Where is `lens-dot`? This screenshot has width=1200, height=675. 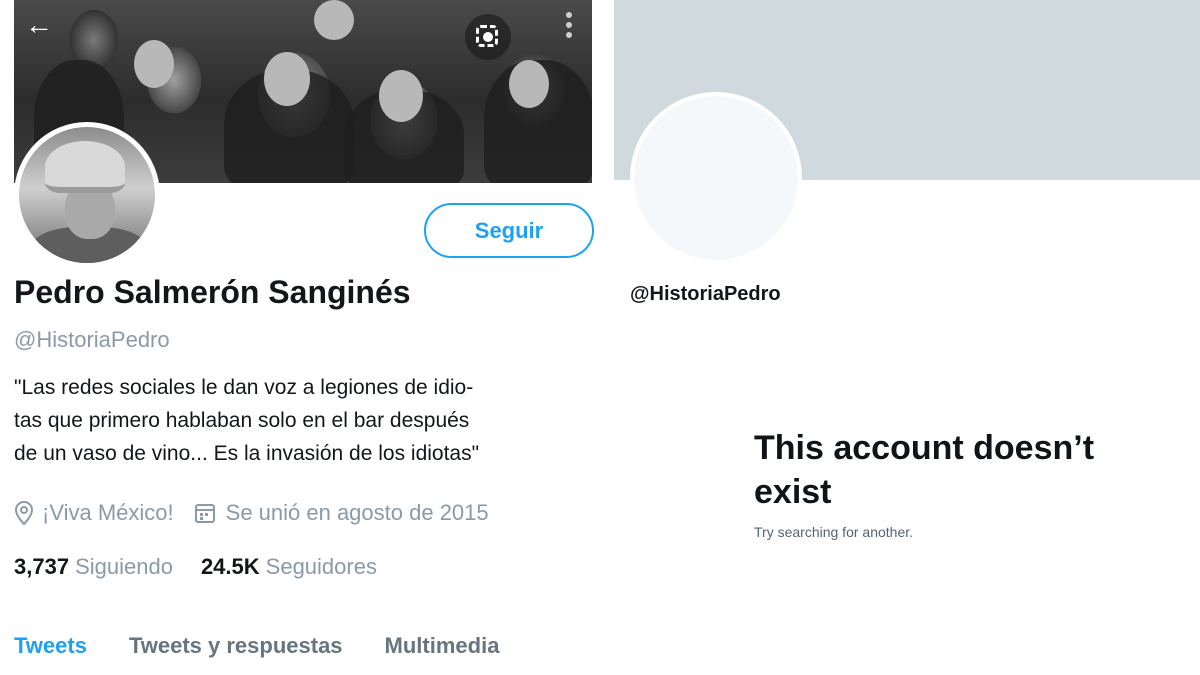 lens-dot is located at coordinates (488, 37).